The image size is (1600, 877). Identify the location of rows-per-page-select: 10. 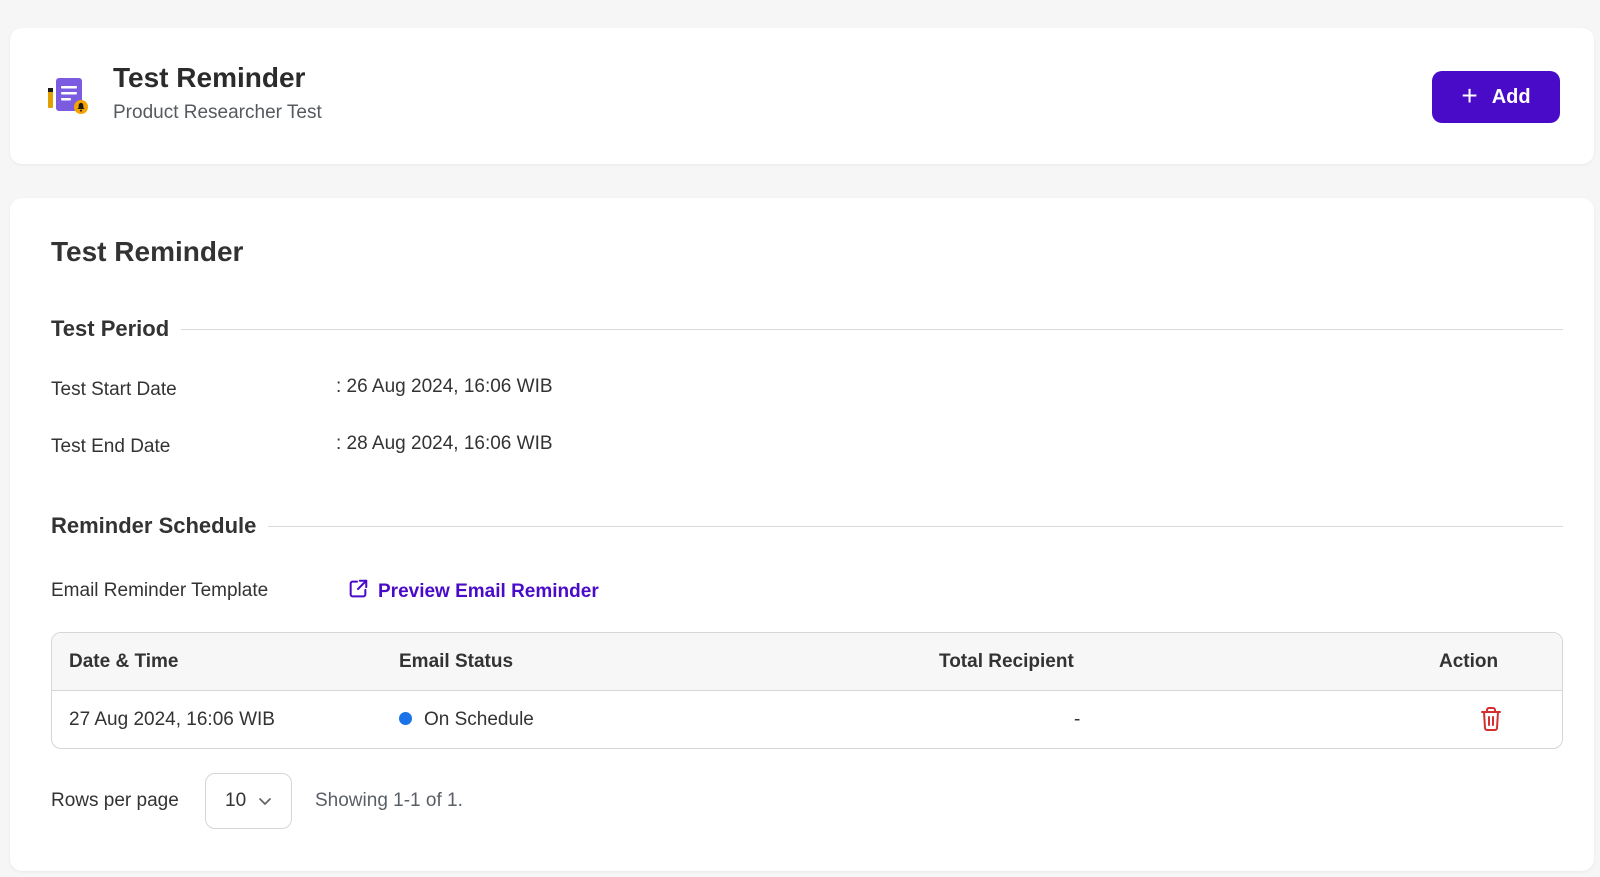
(248, 801).